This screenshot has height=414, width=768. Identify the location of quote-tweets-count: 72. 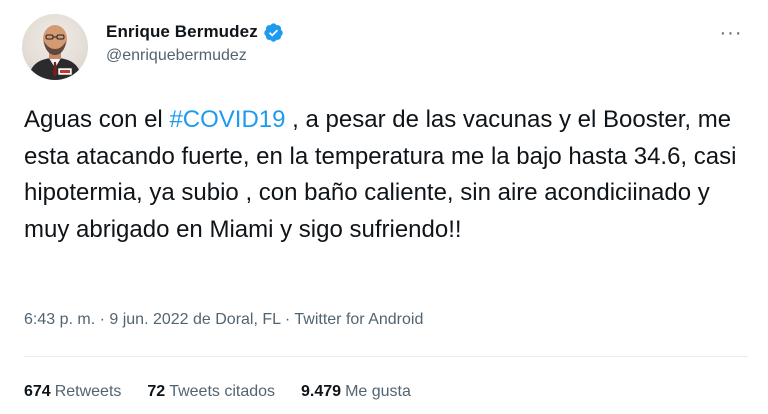
(156, 391).